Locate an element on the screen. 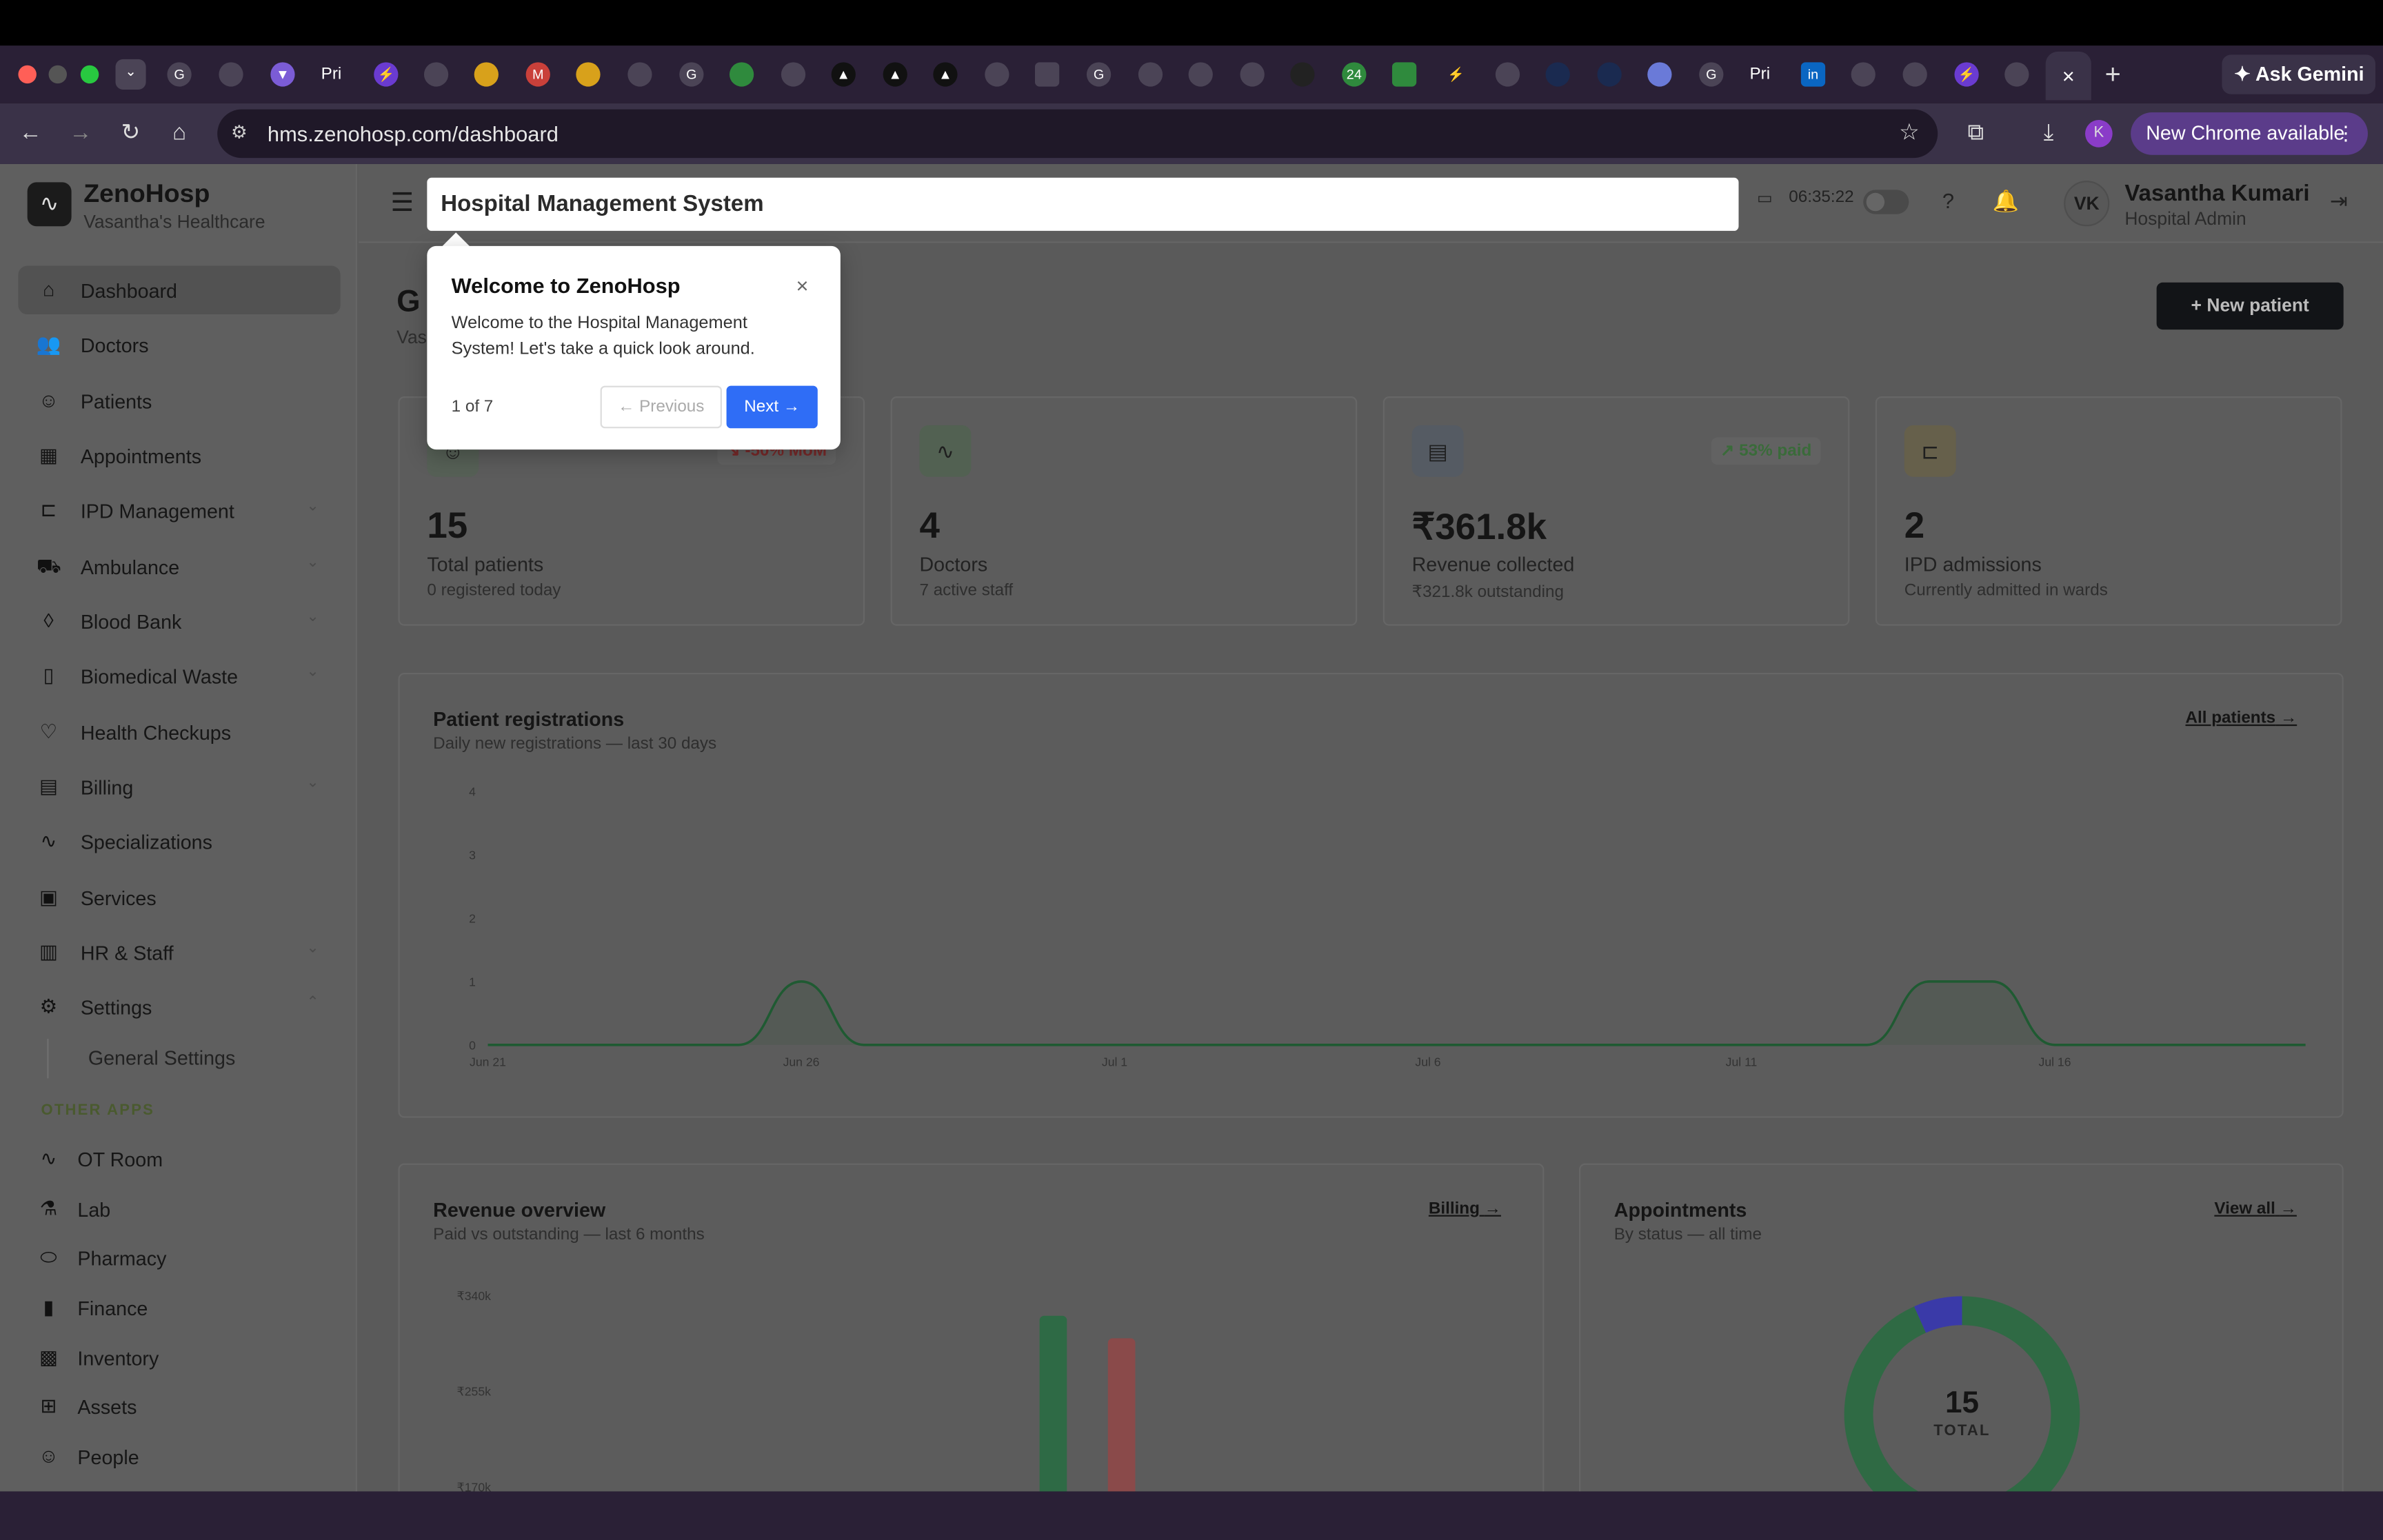 Image resolution: width=2383 pixels, height=1540 pixels. other-app-ot-room: ∿ OT Room is located at coordinates (179, 1159).